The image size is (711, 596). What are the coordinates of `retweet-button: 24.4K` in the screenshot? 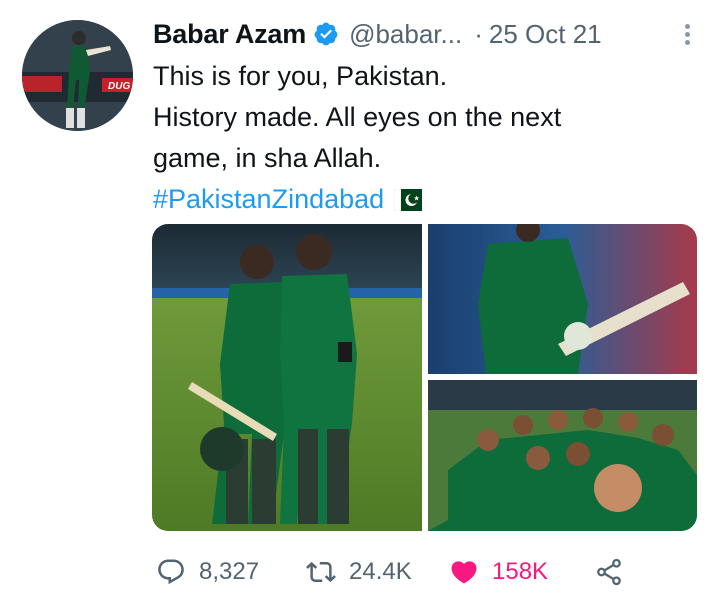 It's located at (377, 572).